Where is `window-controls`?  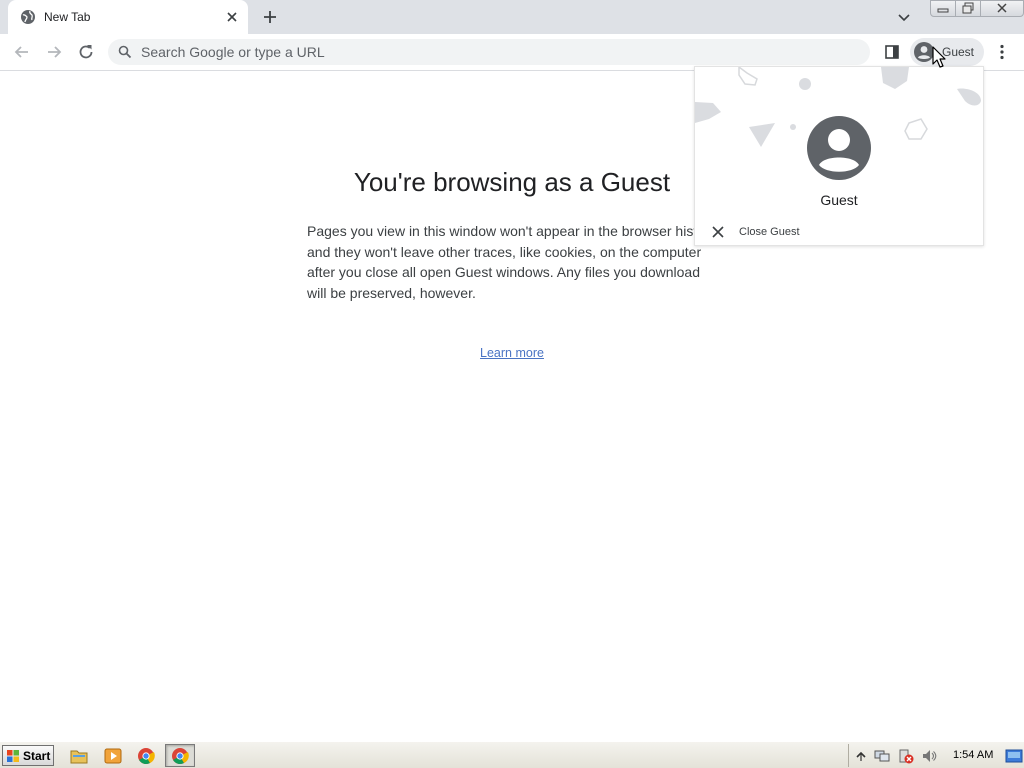
window-controls is located at coordinates (977, 9).